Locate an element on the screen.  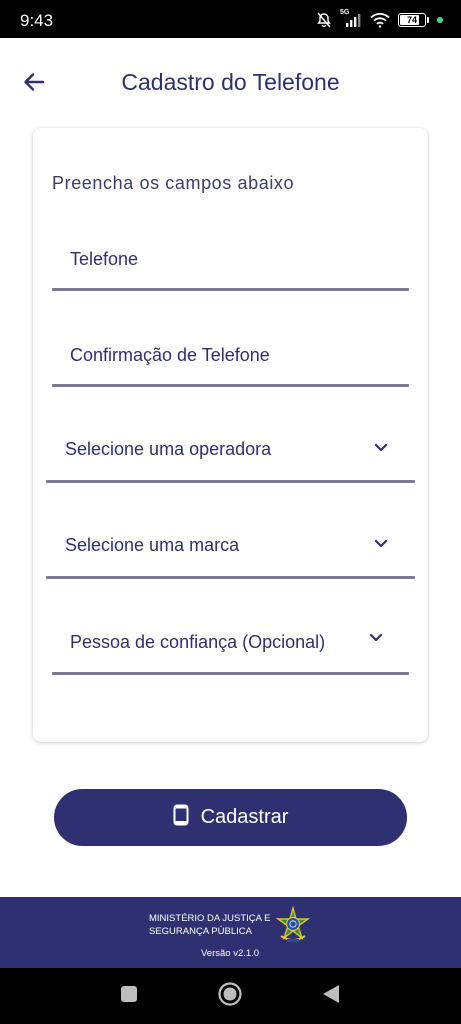
carrier-select: Selecione uma operadora is located at coordinates (230, 450).